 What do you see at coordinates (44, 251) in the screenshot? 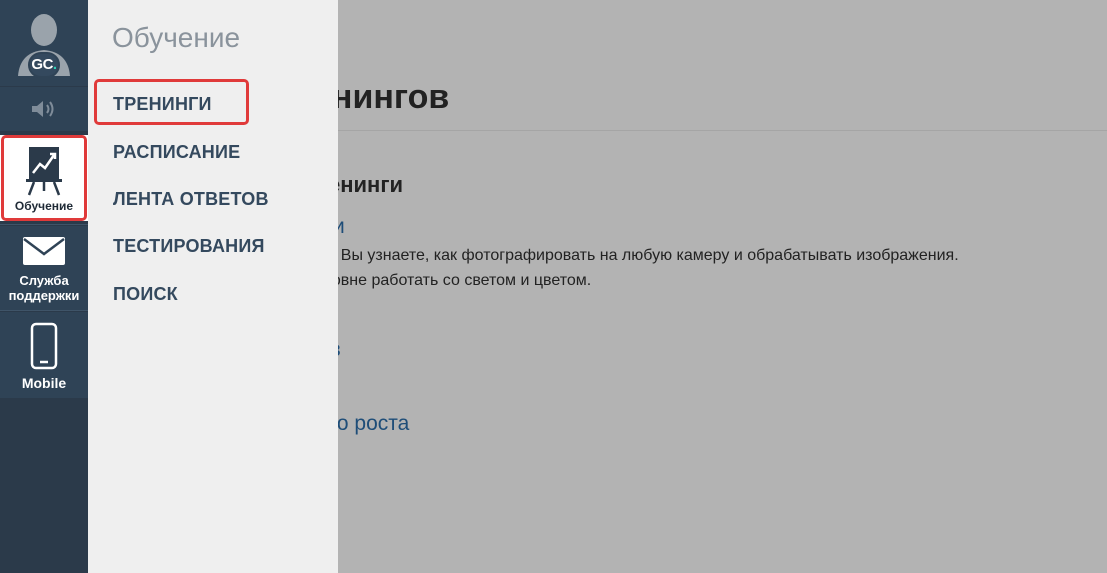
I see `envelope-icon` at bounding box center [44, 251].